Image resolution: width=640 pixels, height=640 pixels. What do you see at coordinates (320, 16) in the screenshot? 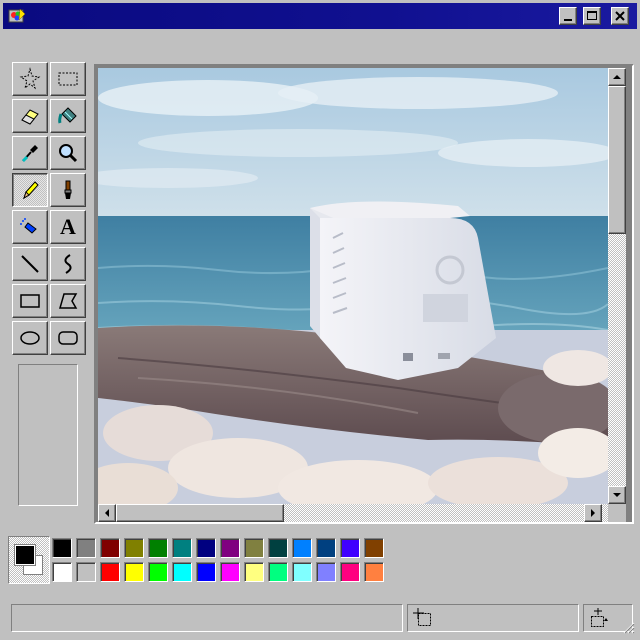
I see `title-bar` at bounding box center [320, 16].